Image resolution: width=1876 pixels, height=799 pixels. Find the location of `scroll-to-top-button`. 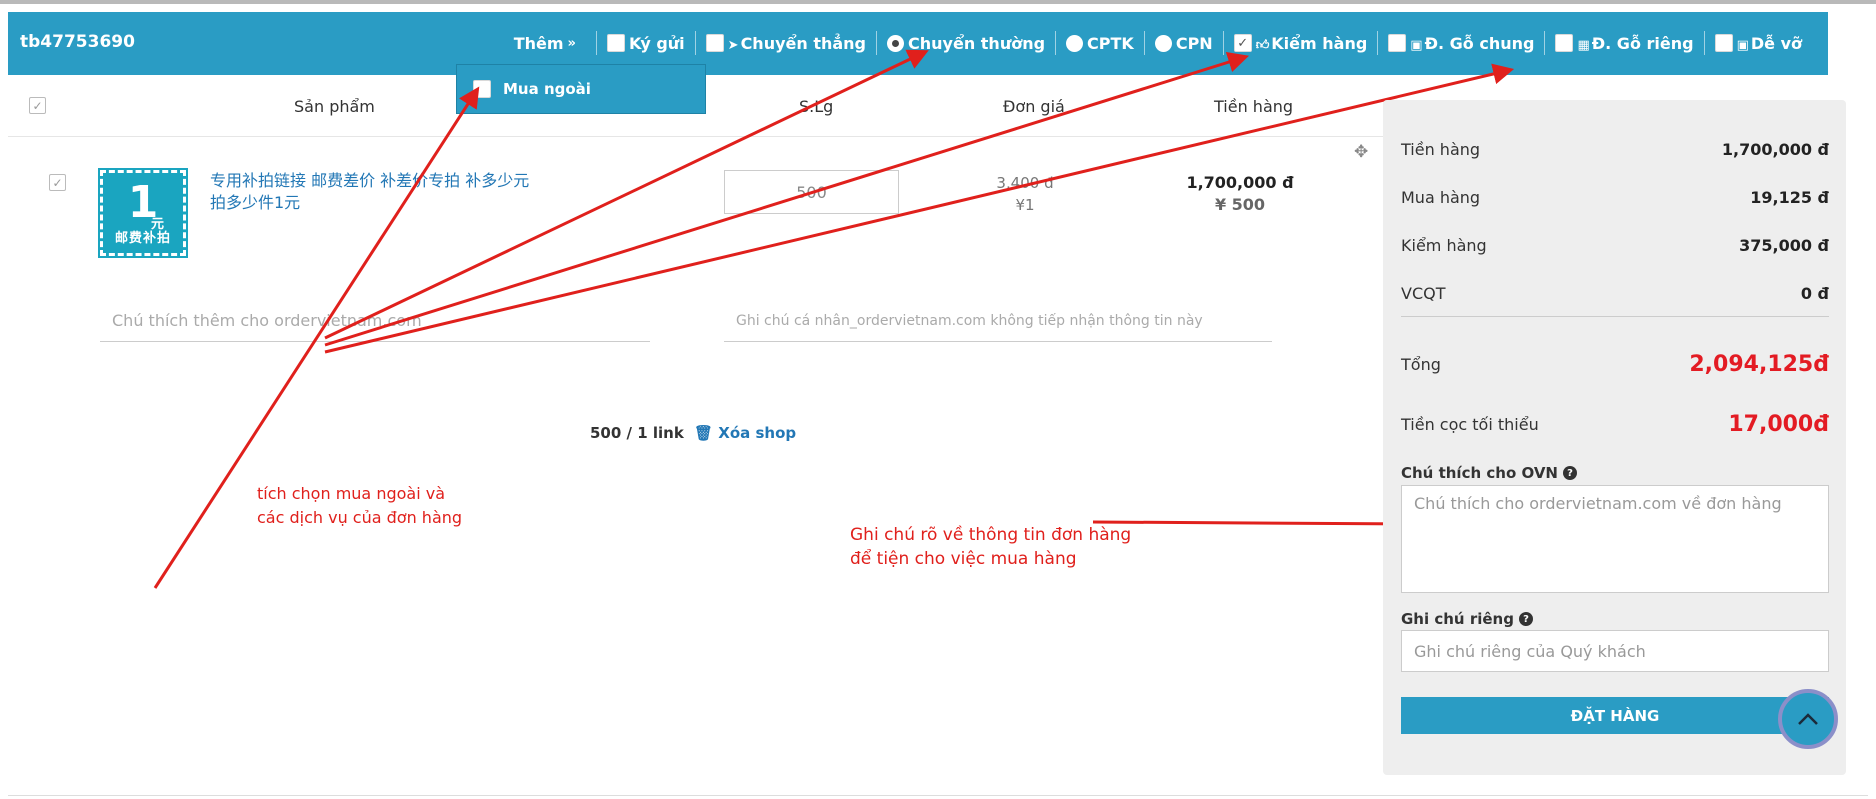

scroll-to-top-button is located at coordinates (1808, 719).